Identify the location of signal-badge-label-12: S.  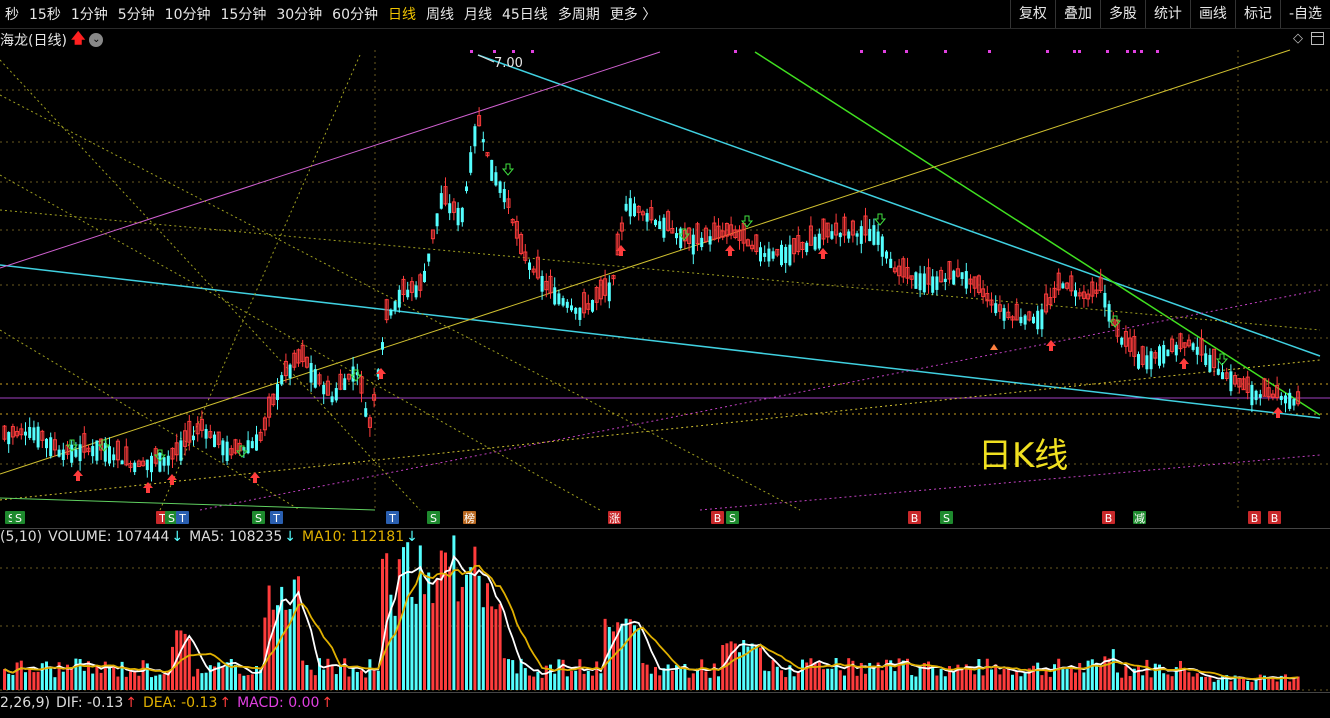
(732, 518).